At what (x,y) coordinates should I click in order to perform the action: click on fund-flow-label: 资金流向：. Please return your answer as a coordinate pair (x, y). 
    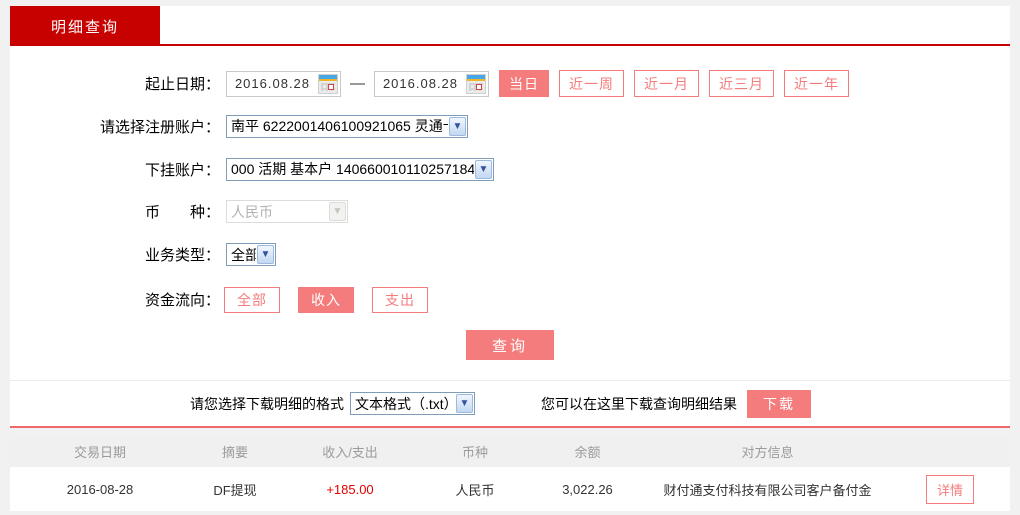
    Looking at the image, I should click on (182, 300).